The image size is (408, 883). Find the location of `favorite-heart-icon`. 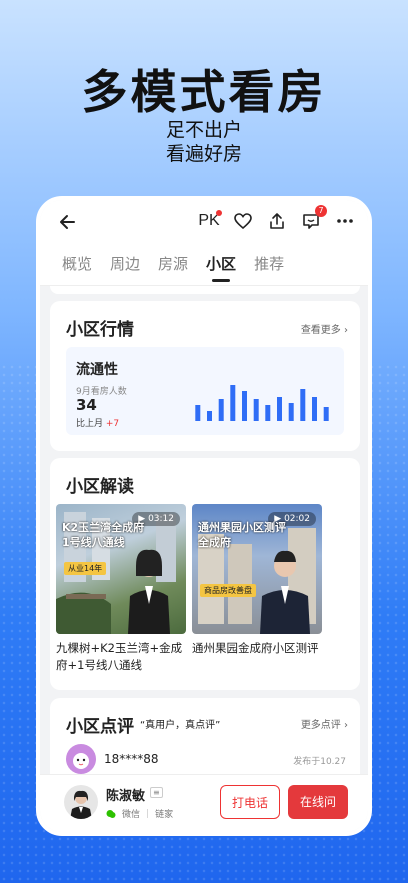

favorite-heart-icon is located at coordinates (243, 221).